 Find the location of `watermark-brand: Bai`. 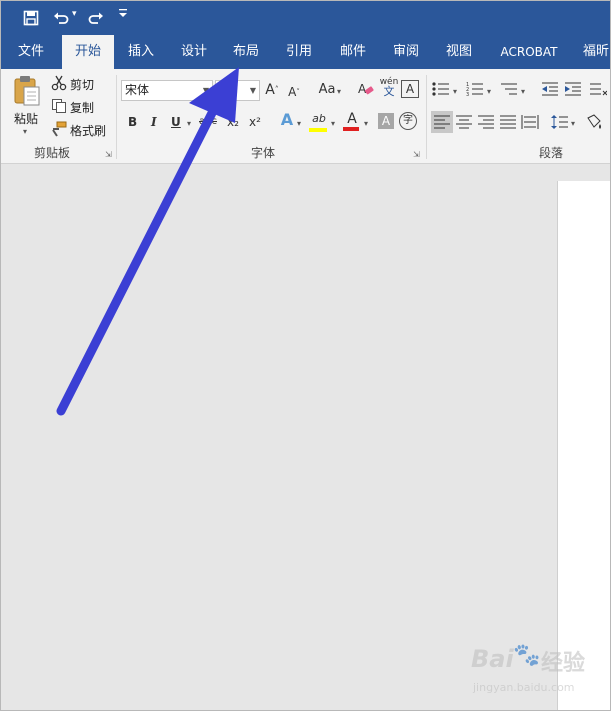

watermark-brand: Bai is located at coordinates (492, 659).